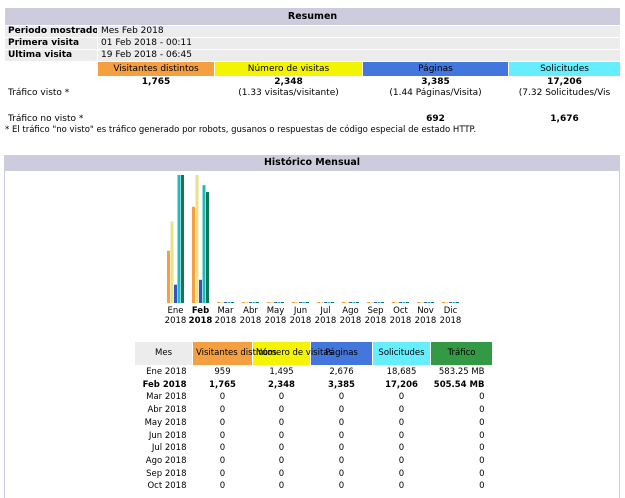 Image resolution: width=625 pixels, height=498 pixels. Describe the element at coordinates (350, 311) in the screenshot. I see `month-label-name: Ago` at that location.